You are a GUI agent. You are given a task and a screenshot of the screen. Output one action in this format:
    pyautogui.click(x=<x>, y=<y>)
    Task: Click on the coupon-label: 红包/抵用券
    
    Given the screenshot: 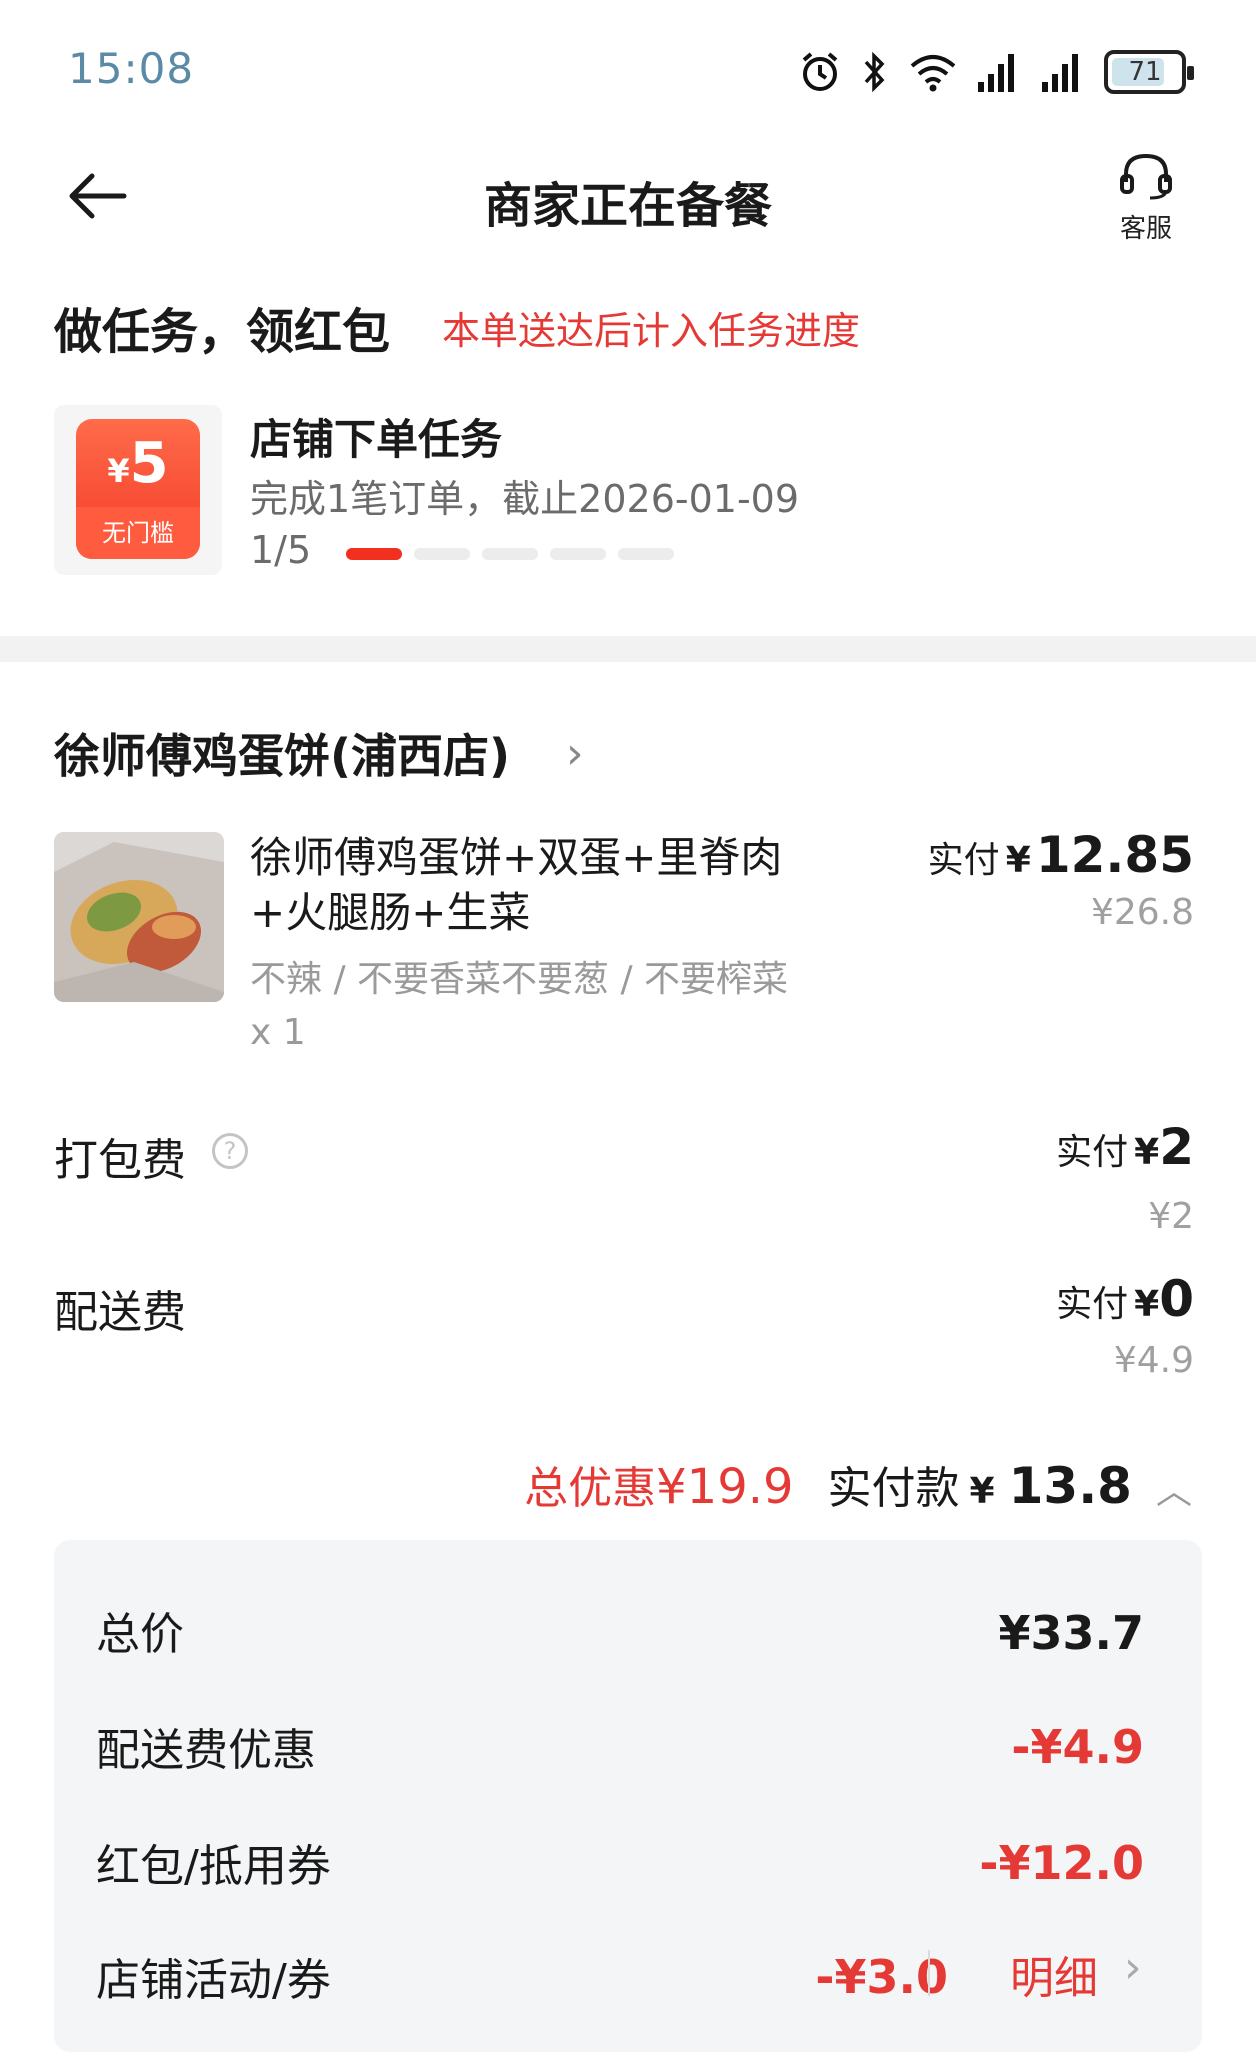 What is the action you would take?
    pyautogui.click(x=213, y=1866)
    